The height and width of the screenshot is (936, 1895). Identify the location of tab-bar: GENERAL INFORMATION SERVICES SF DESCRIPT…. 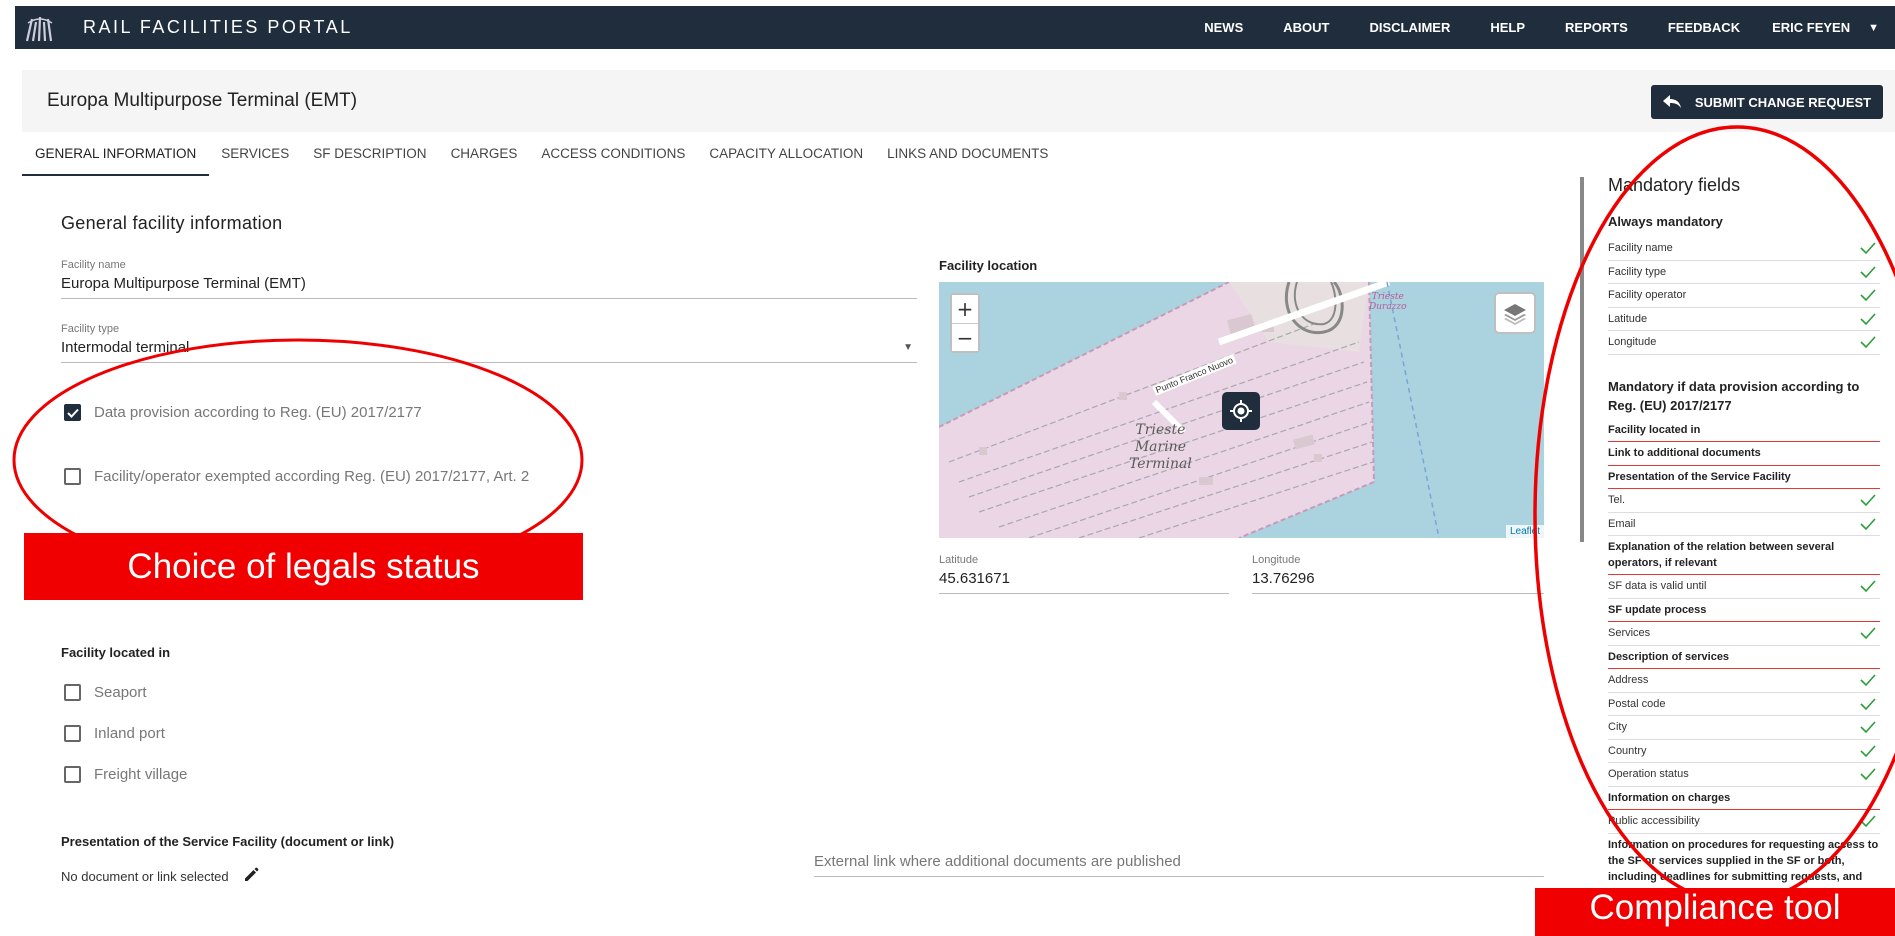
(541, 158).